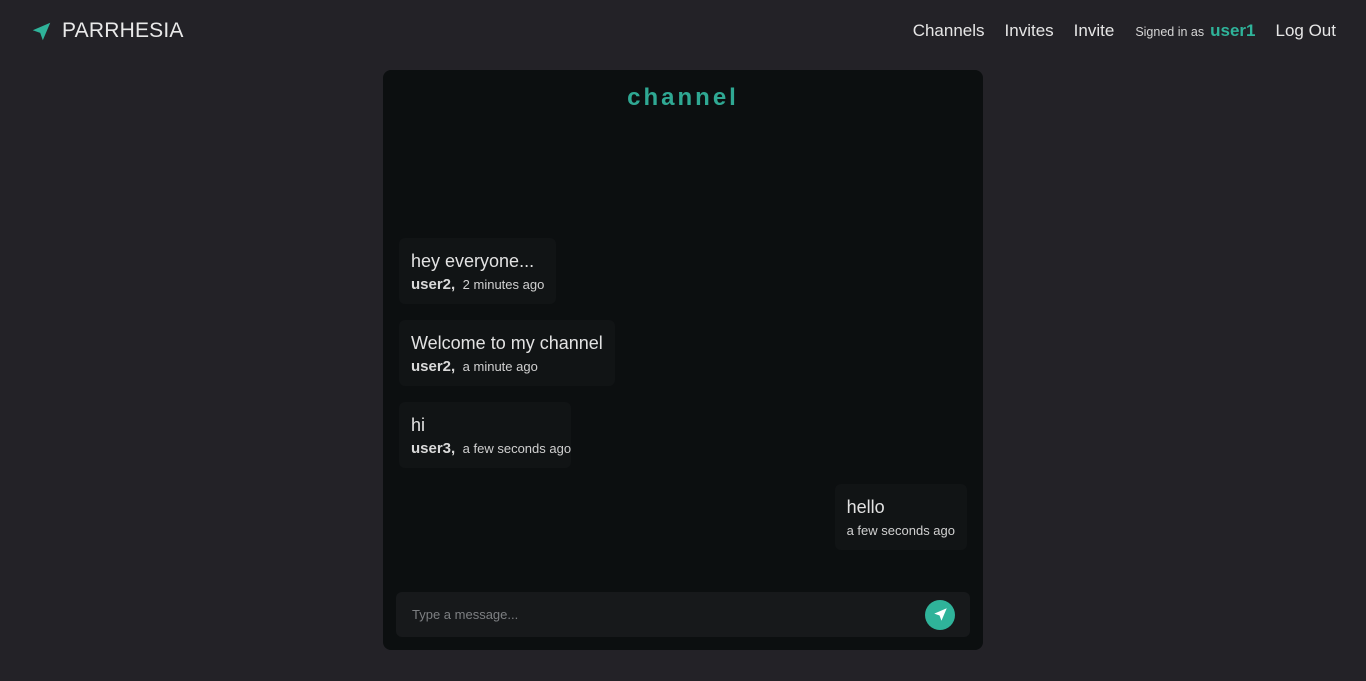 Image resolution: width=1366 pixels, height=681 pixels. I want to click on signed-in-status: Signed in as user1, so click(1195, 31).